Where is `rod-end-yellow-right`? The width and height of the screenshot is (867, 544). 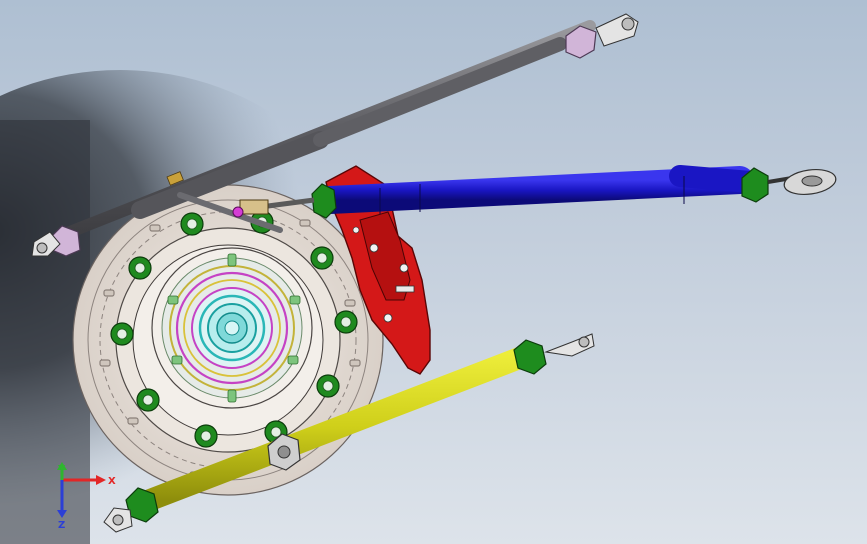 rod-end-yellow-right is located at coordinates (569, 345).